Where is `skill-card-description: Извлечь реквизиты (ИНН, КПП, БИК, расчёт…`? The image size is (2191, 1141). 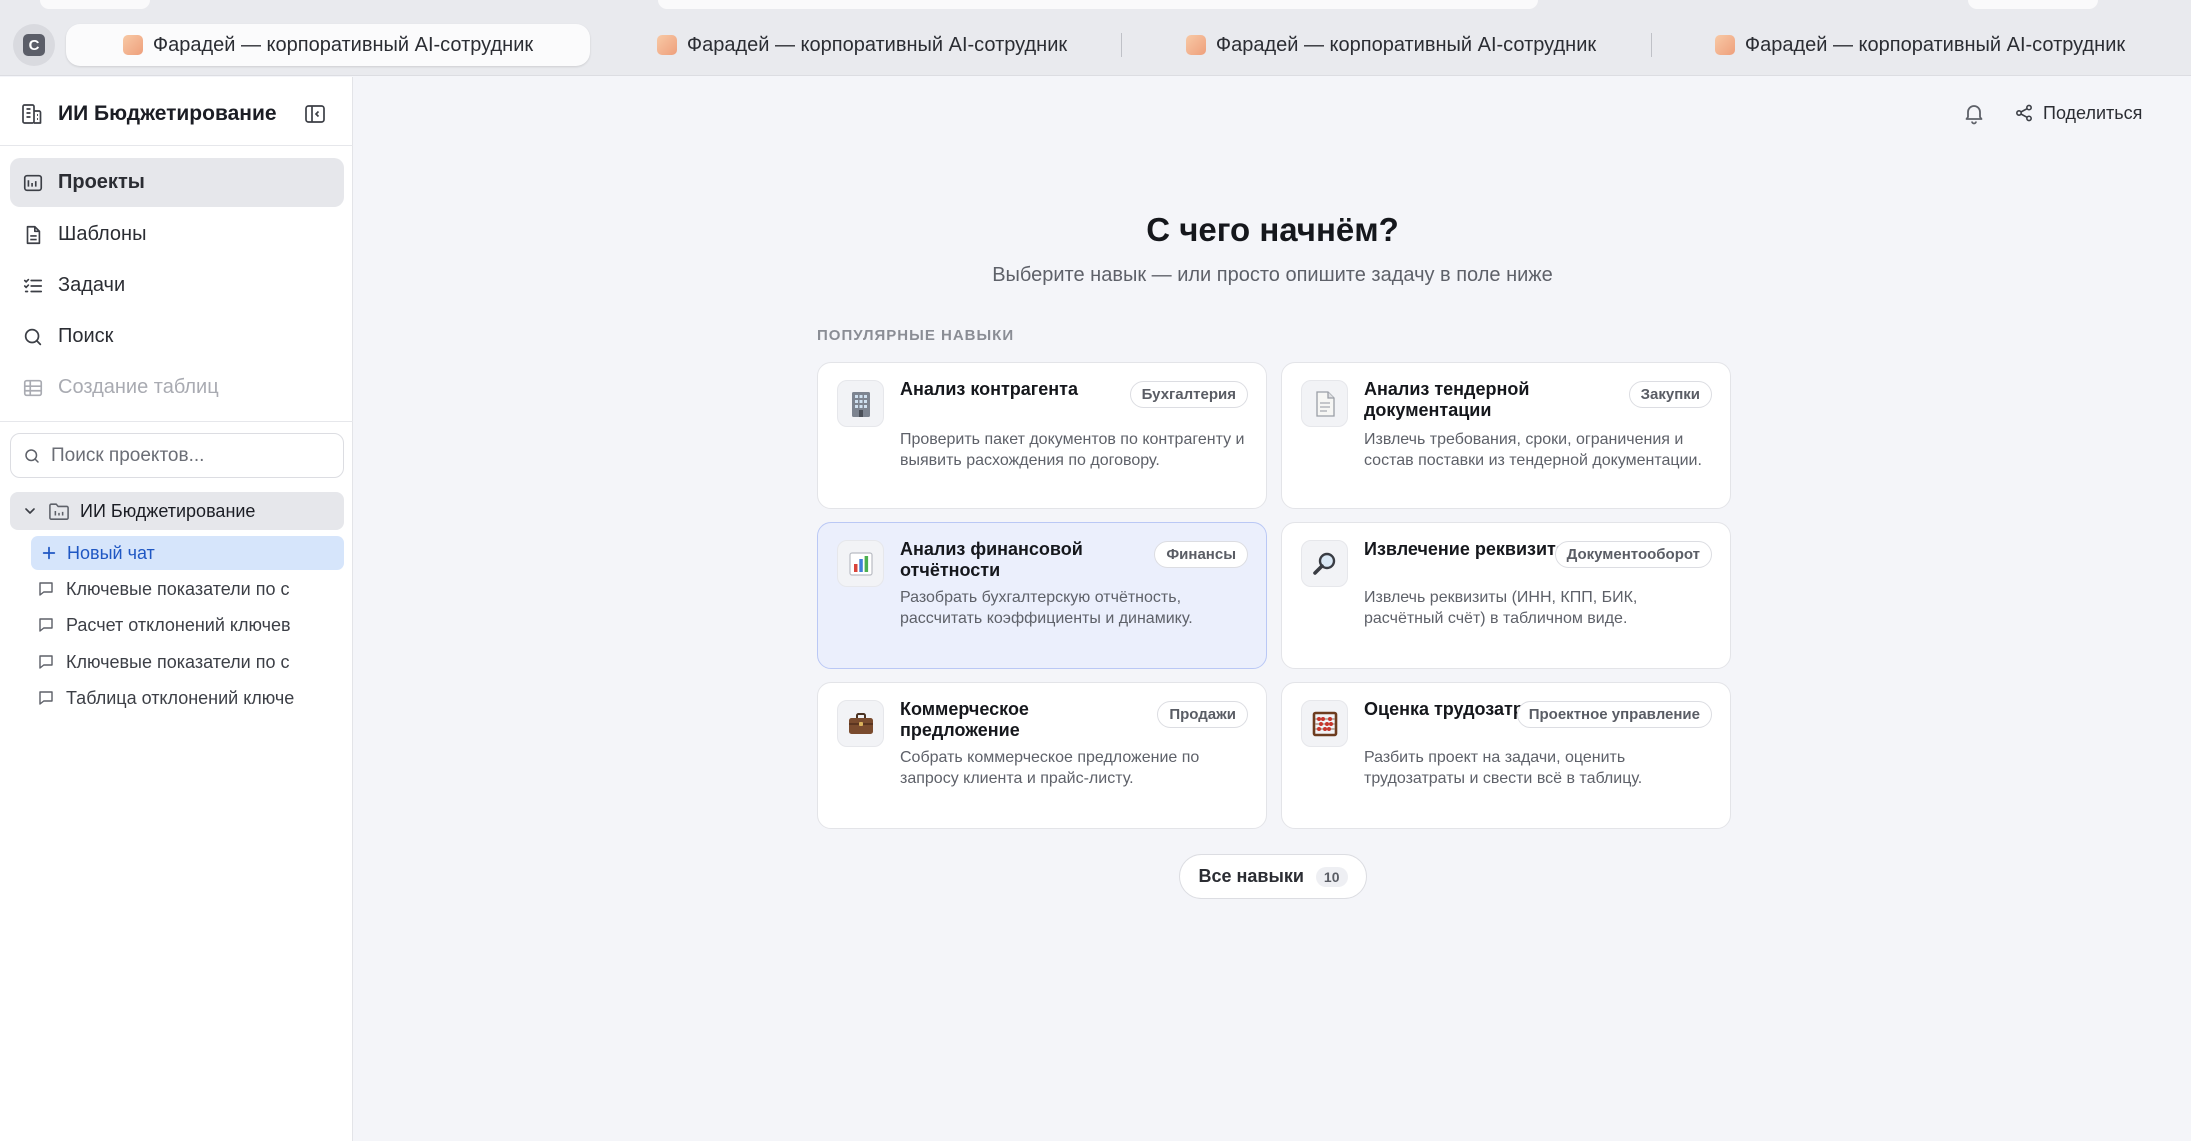 skill-card-description: Извлечь реквизиты (ИНН, КПП, БИК, расчёт… is located at coordinates (1501, 608).